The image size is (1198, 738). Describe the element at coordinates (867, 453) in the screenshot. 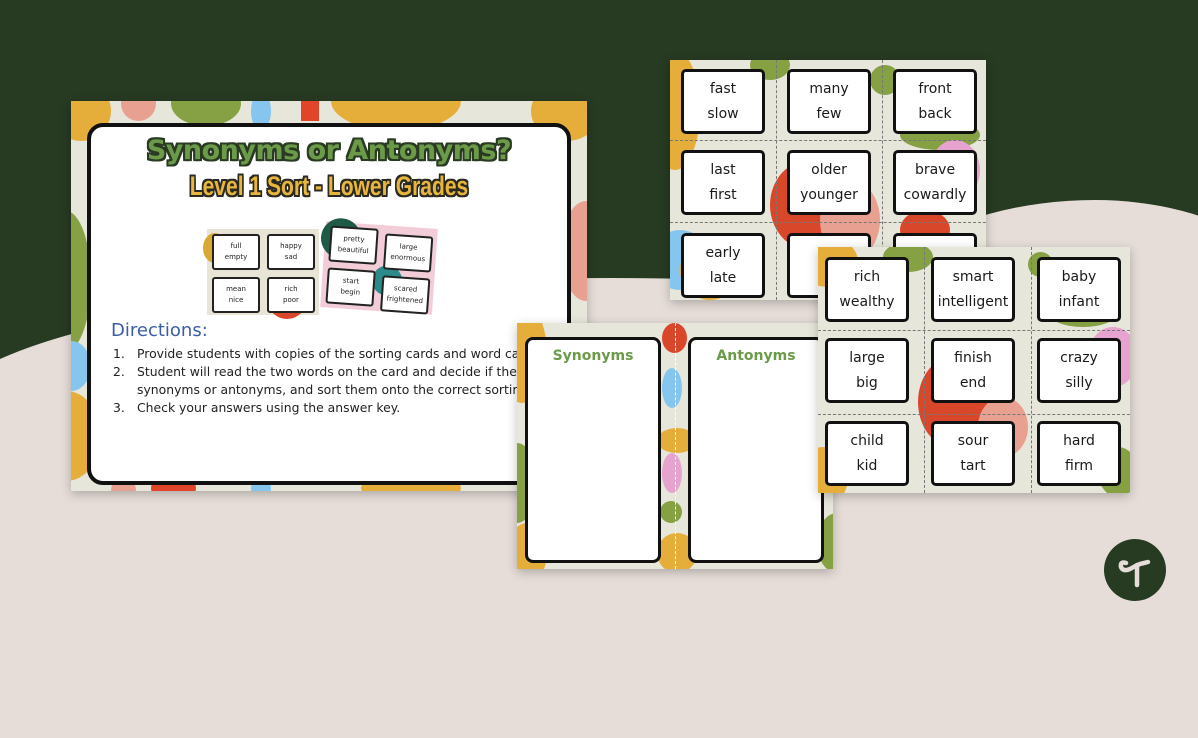

I see `word-card: child kid` at that location.